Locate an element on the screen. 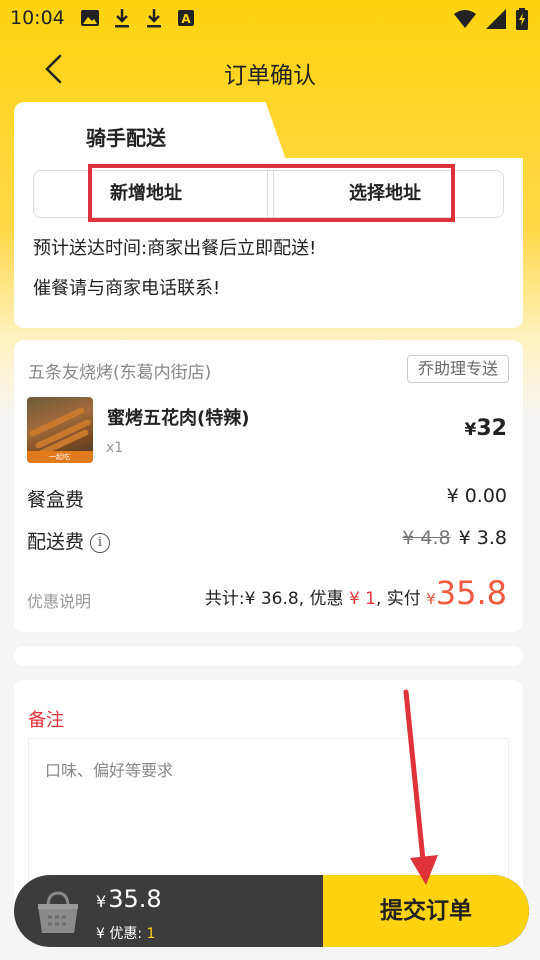  eta-text: 预计送达时间:商家出餐后立即配送! is located at coordinates (175, 248).